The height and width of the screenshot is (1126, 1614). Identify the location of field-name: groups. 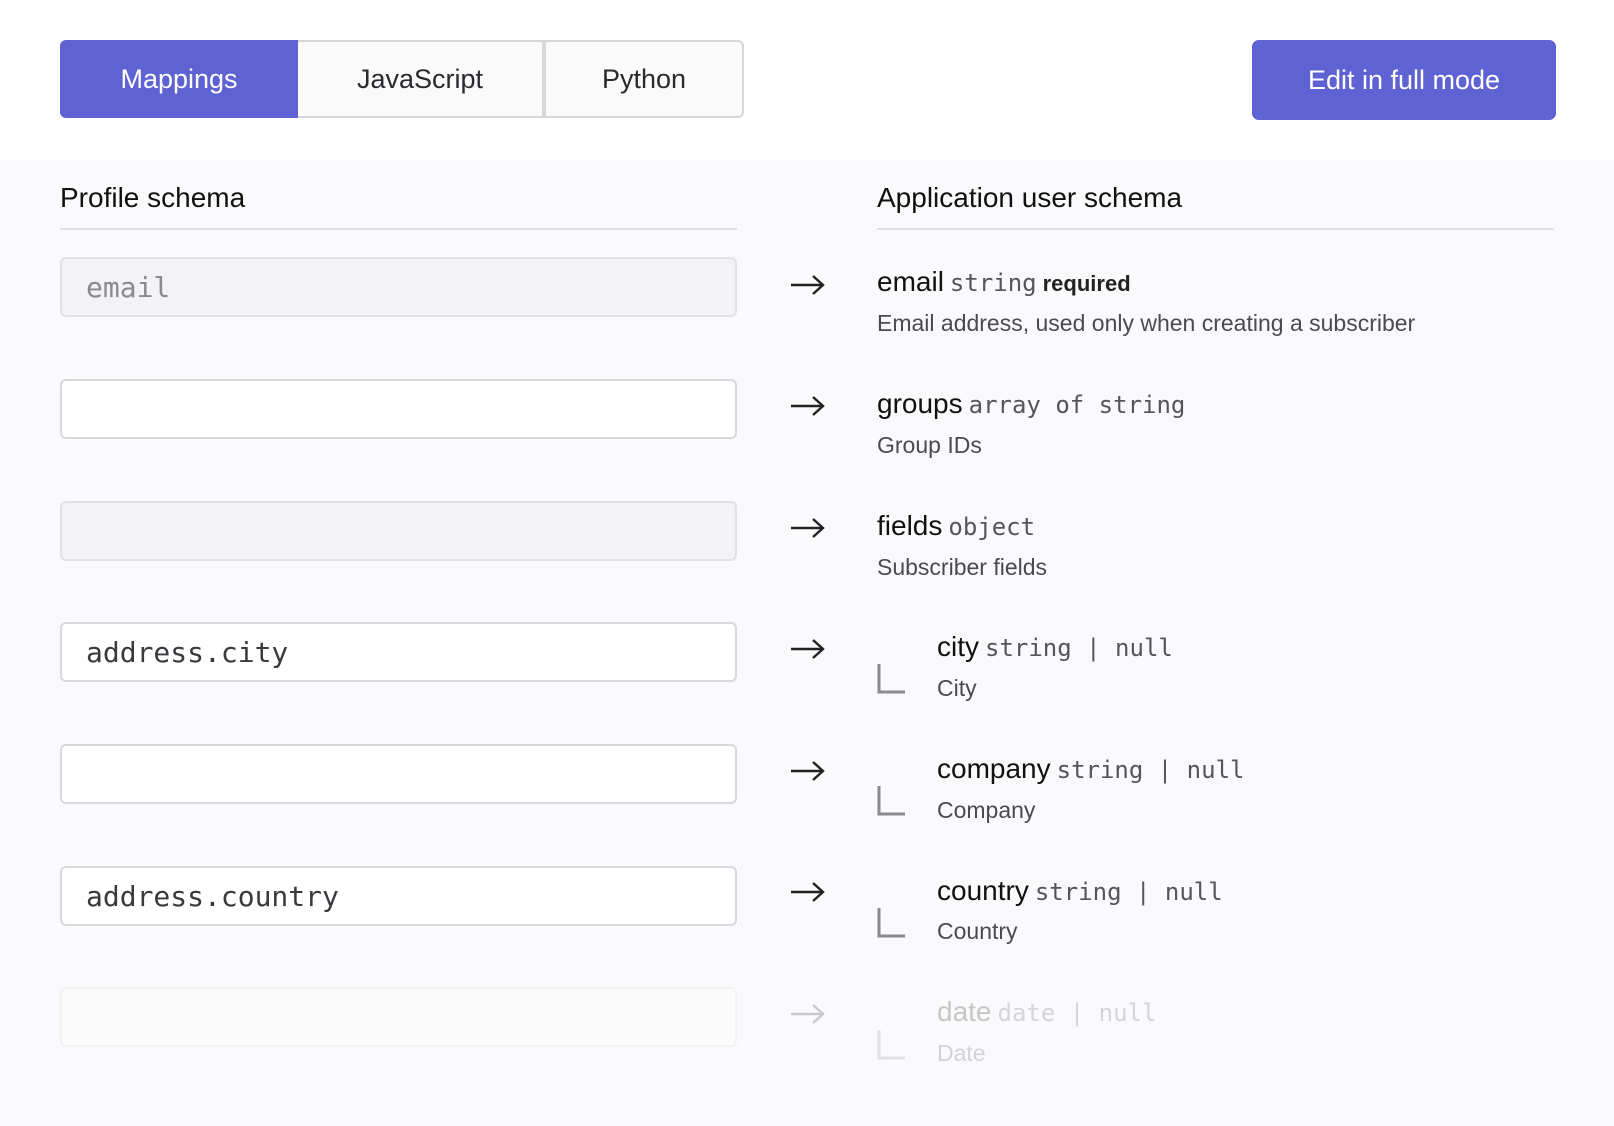
(920, 403).